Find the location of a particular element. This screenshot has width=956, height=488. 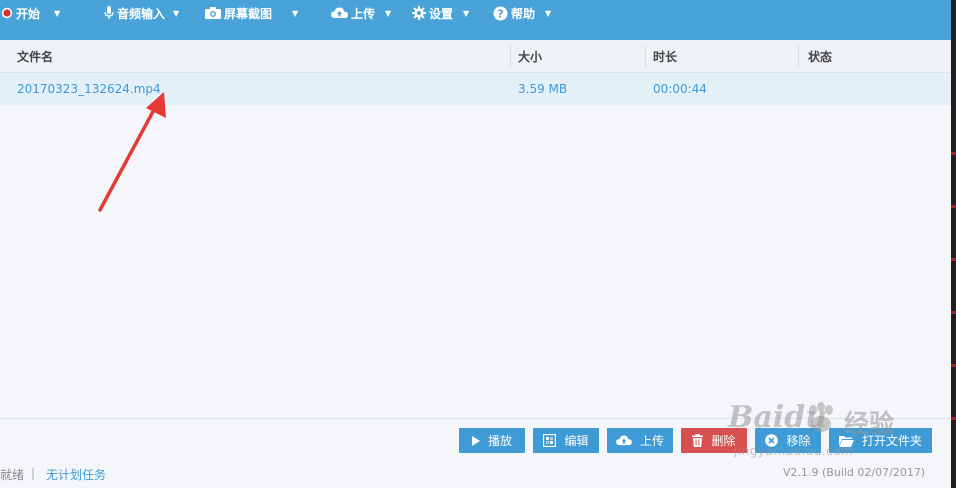

settings-menu: 设置 ▼ is located at coordinates (440, 13).